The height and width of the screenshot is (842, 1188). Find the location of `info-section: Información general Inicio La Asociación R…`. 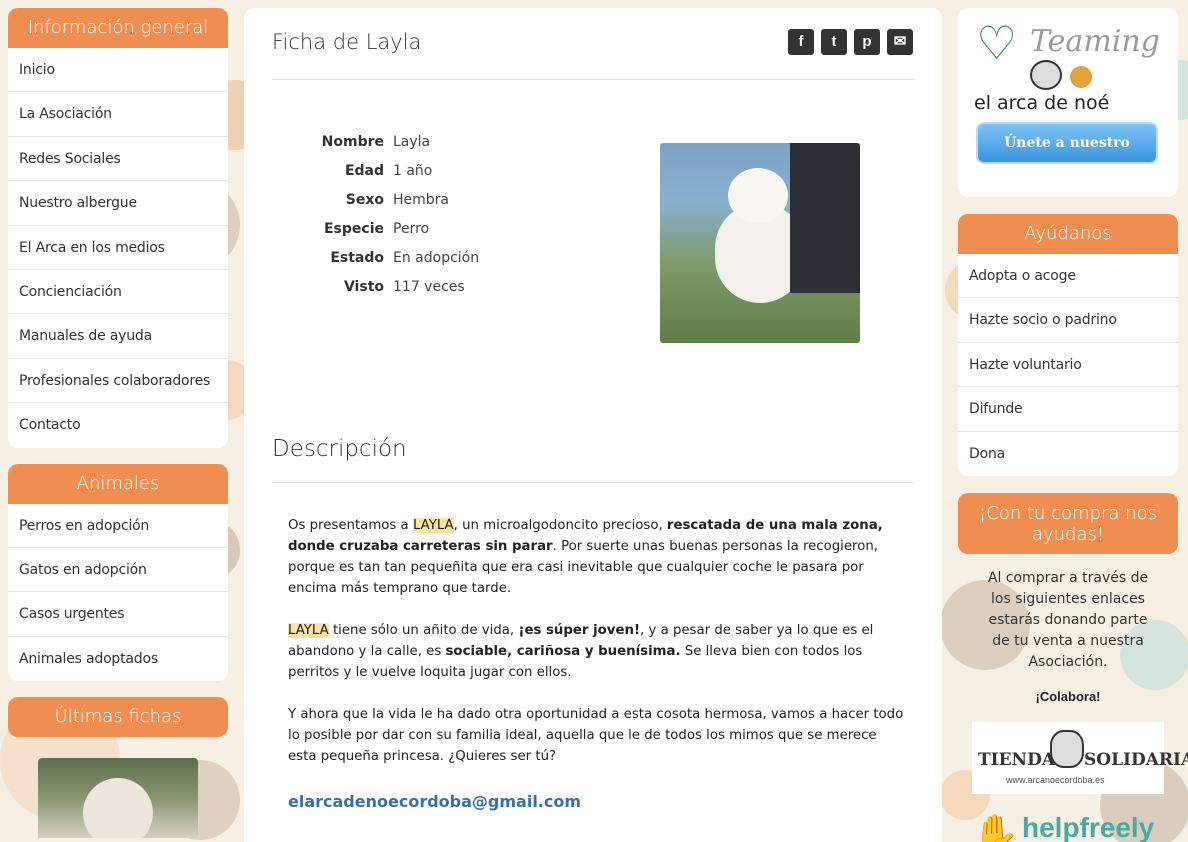

info-section: Información general Inicio La Asociación R… is located at coordinates (118, 228).